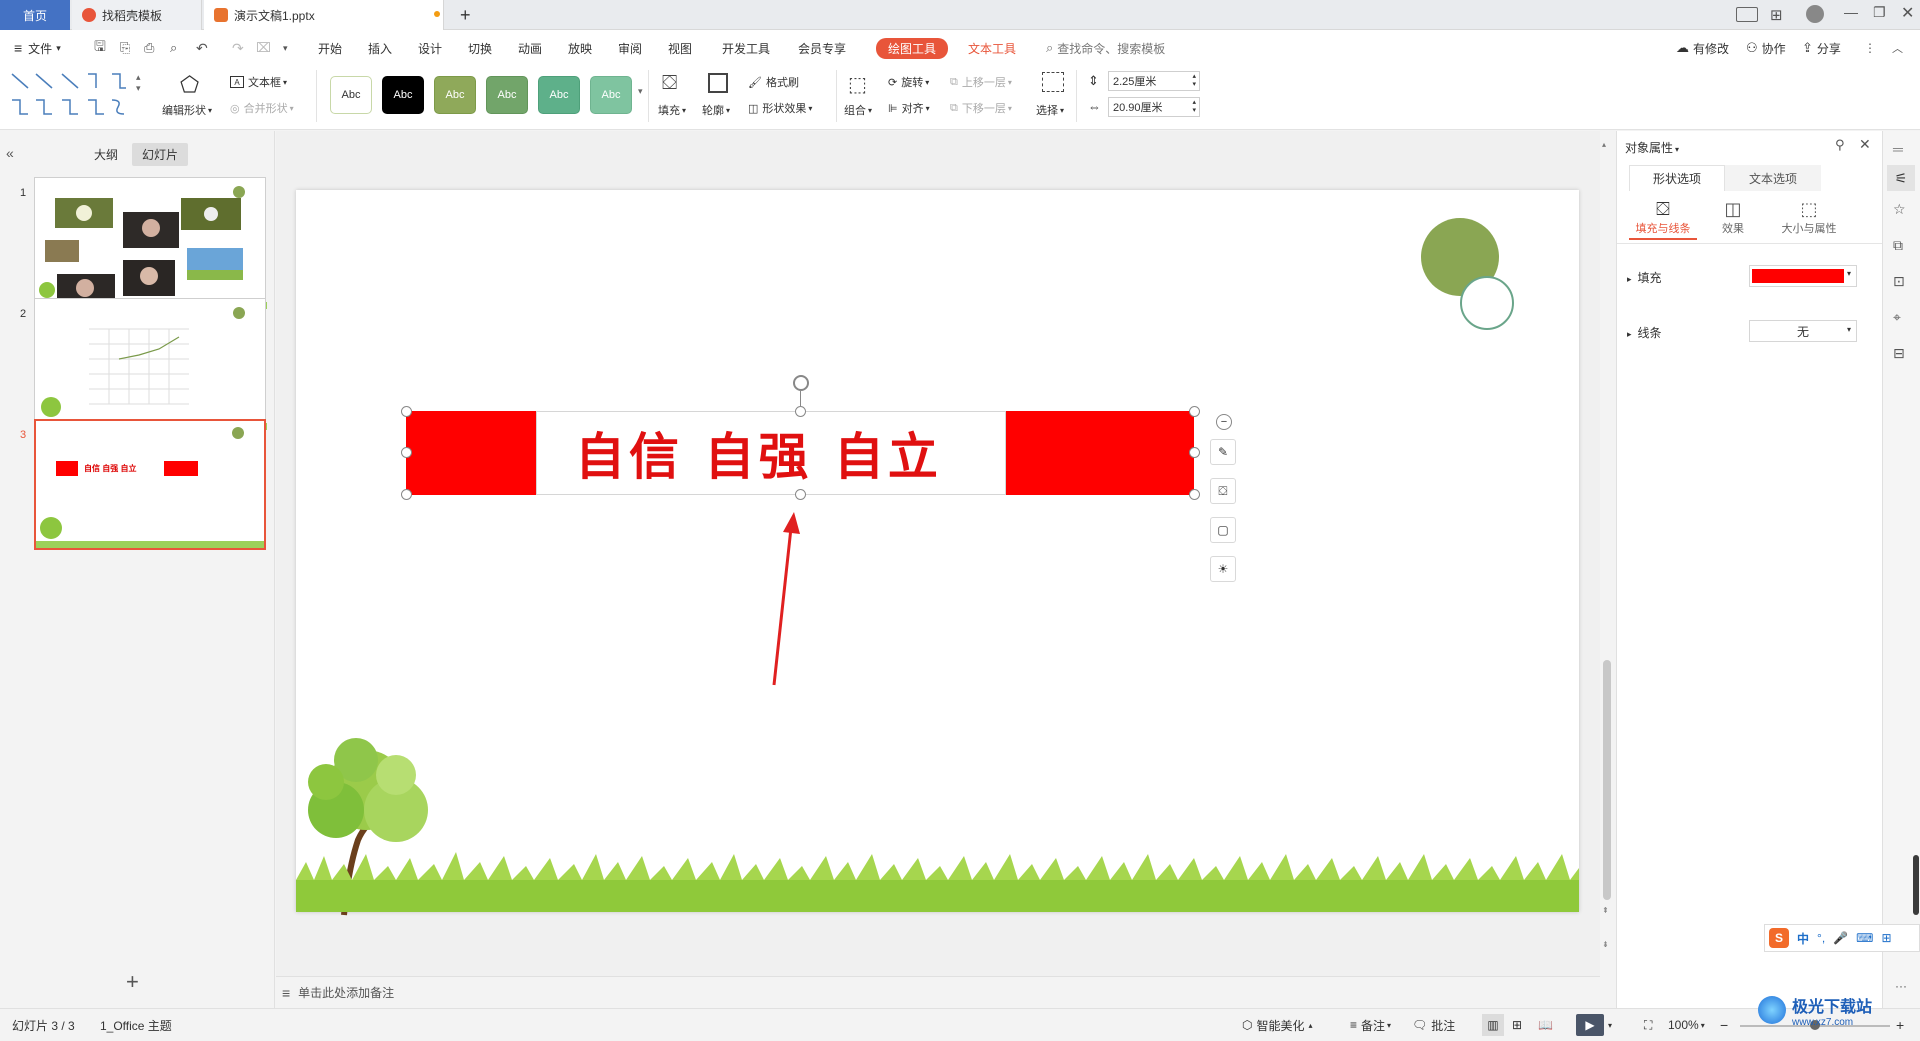 This screenshot has height=1041, width=1920. Describe the element at coordinates (187, 110) in the screenshot. I see `edit-shape-button: 编辑形状 ▾` at that location.